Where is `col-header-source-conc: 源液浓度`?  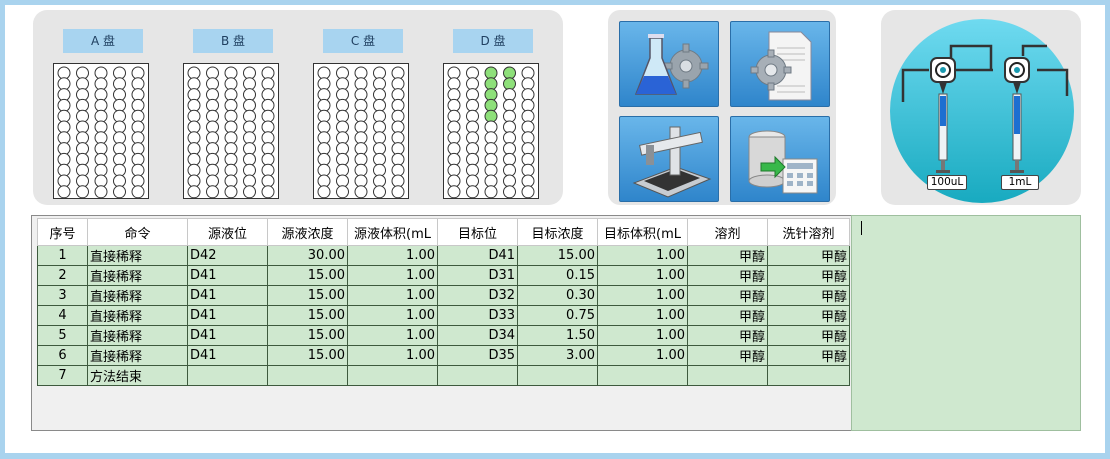
col-header-source-conc: 源液浓度 is located at coordinates (307, 232).